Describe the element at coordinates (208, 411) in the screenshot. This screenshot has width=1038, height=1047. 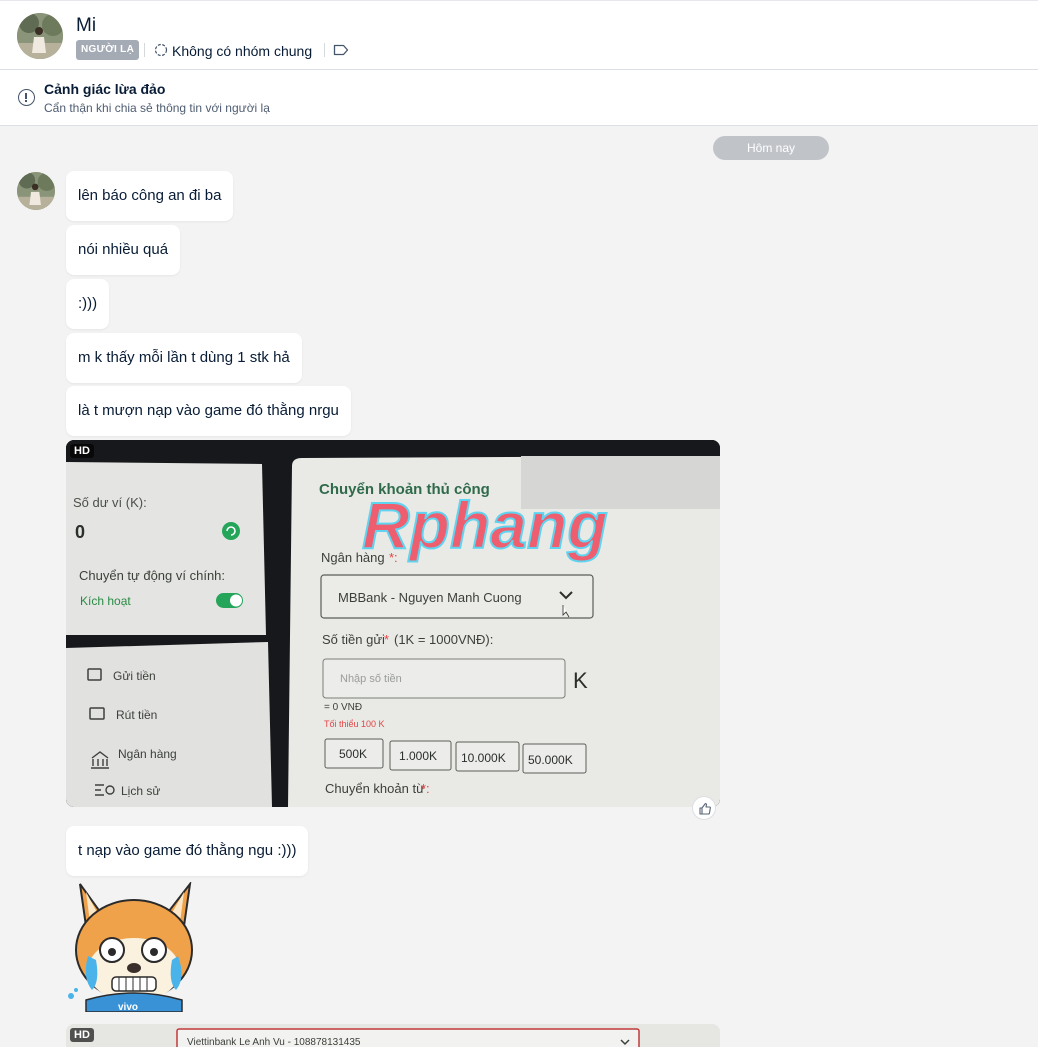
I see `message-bubble: là t mượn nạp vào game đó thằng nrgu` at that location.